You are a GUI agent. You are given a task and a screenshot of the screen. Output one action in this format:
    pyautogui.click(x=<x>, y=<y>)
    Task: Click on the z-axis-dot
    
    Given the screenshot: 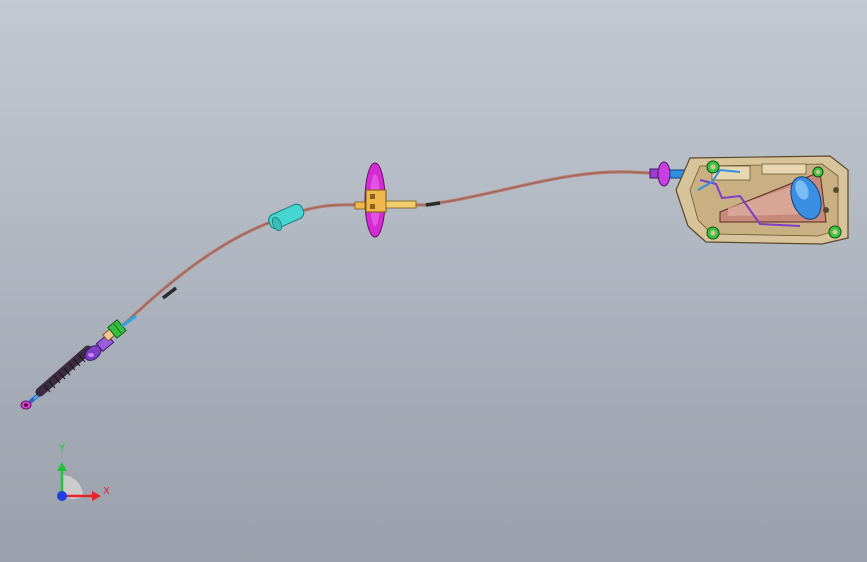 What is the action you would take?
    pyautogui.click(x=62, y=496)
    